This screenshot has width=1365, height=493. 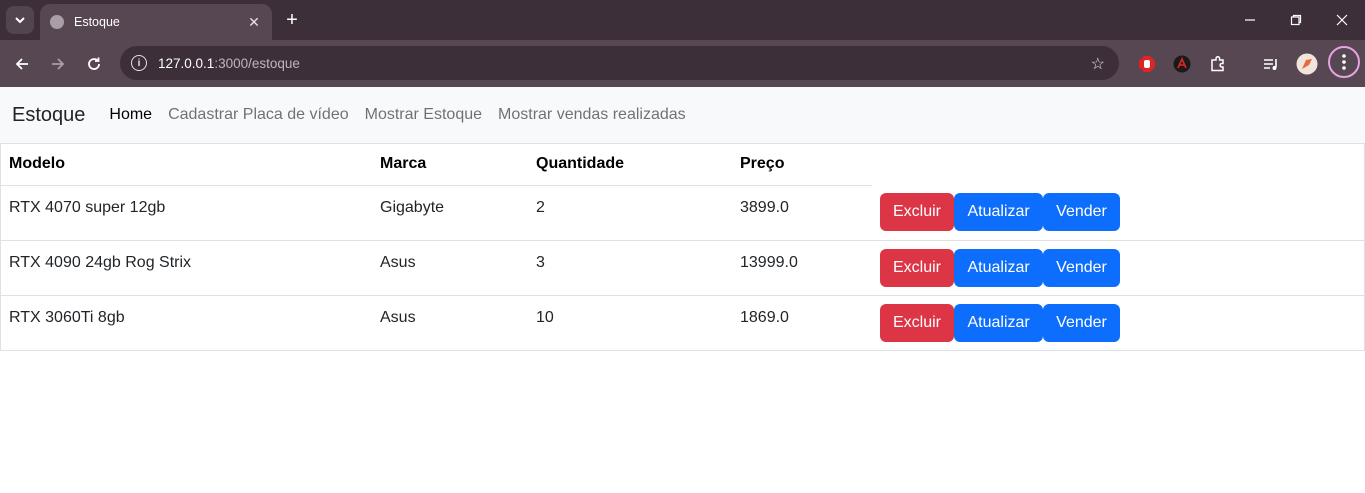 What do you see at coordinates (130, 115) in the screenshot?
I see `nav-link-home: Home` at bounding box center [130, 115].